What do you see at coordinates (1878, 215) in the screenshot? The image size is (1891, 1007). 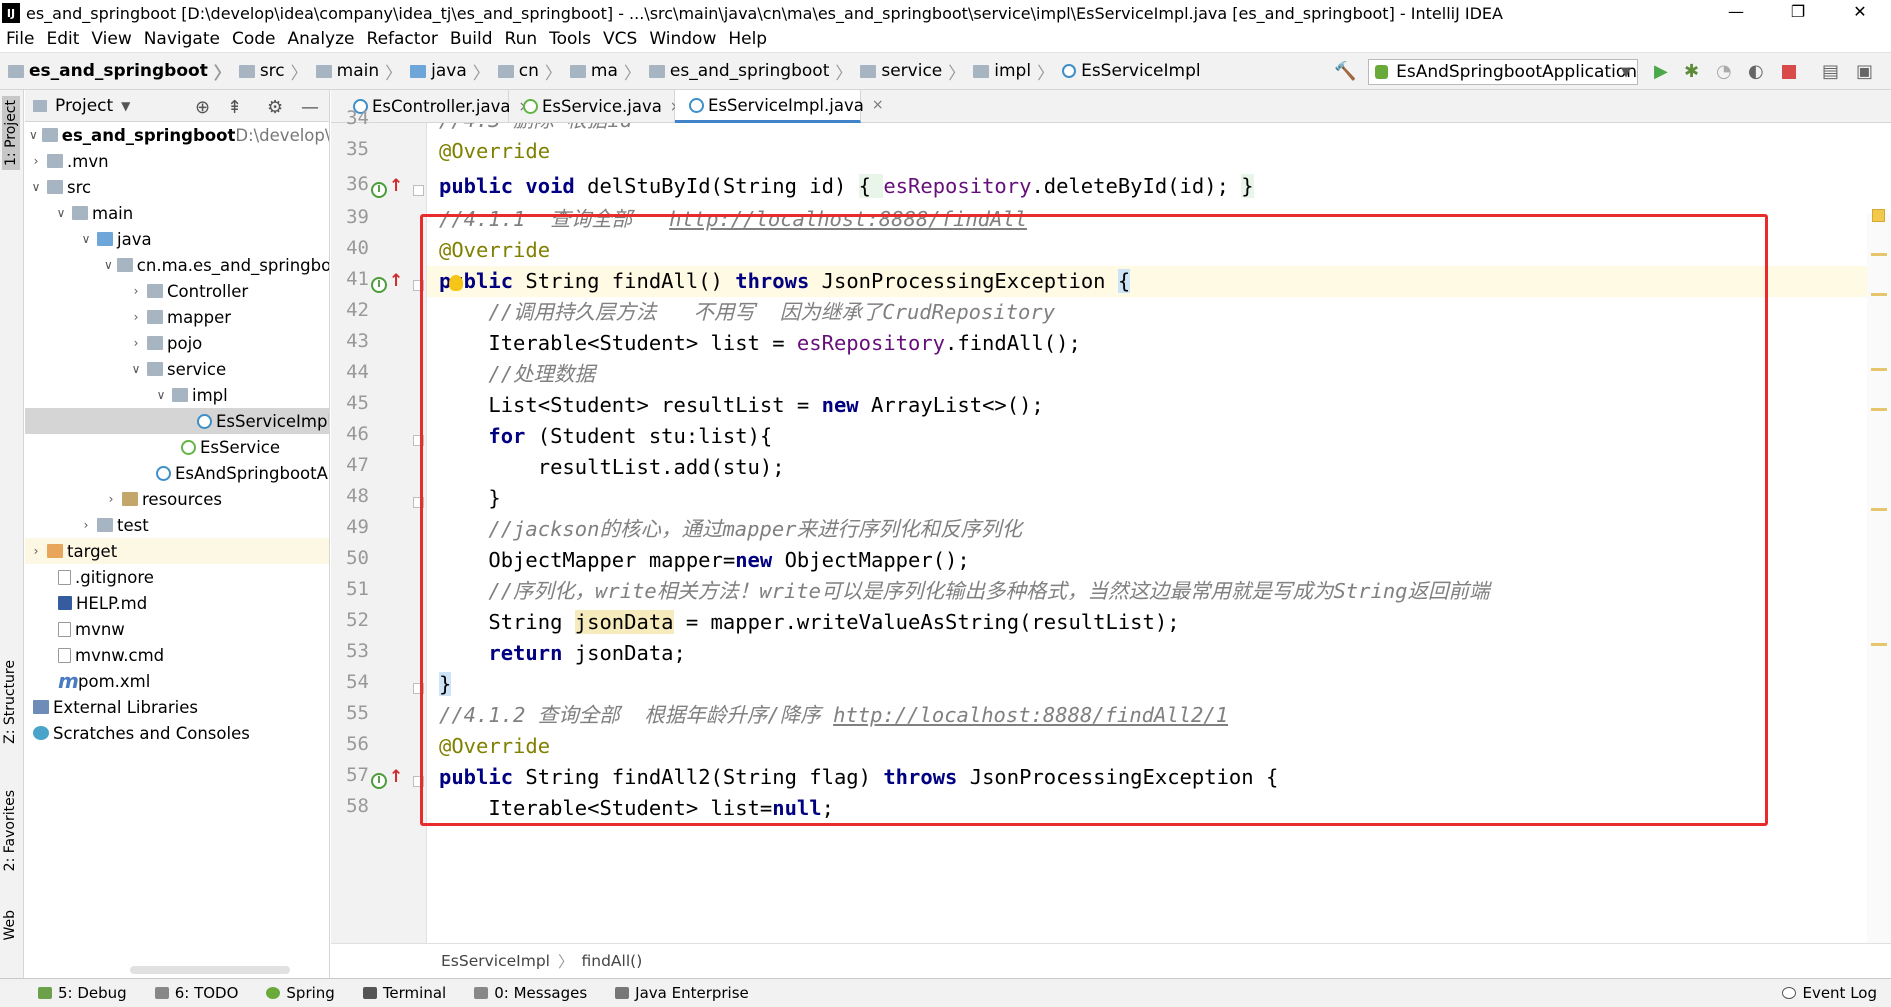 I see `inspection-status-icon` at bounding box center [1878, 215].